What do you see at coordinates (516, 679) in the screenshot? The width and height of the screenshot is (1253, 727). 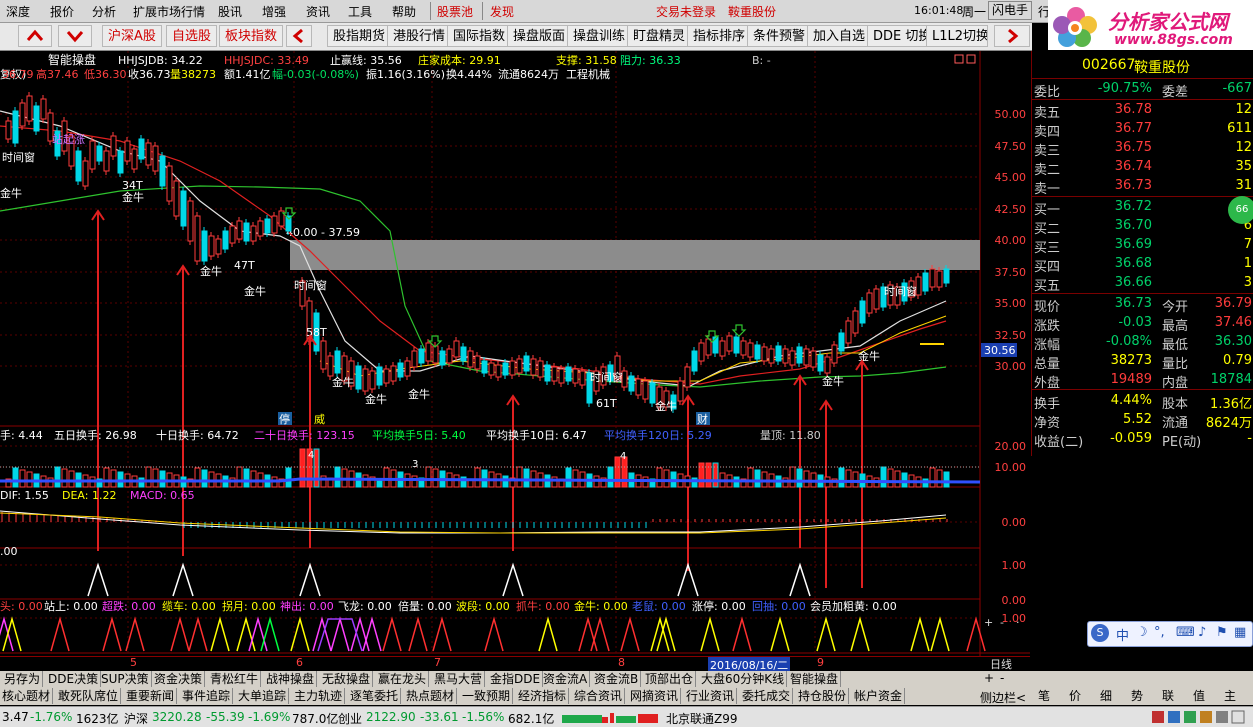 I see `tab-item: 金指DDE` at bounding box center [516, 679].